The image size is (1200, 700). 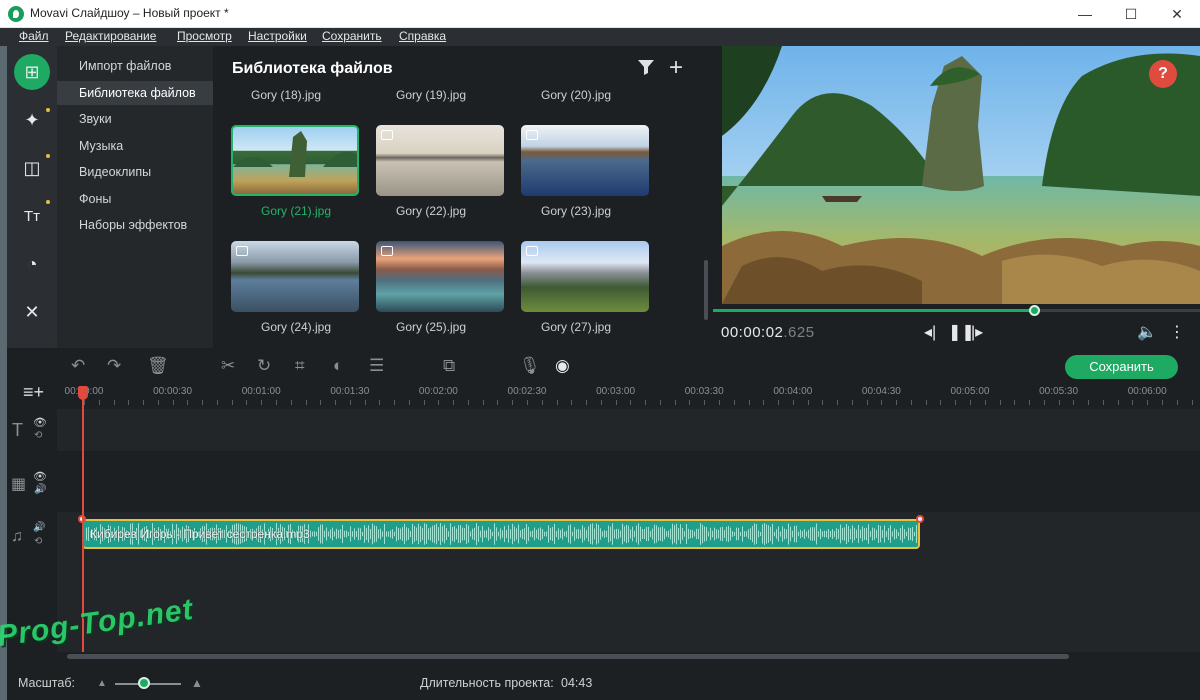 What do you see at coordinates (34, 36) in the screenshot?
I see `menu-file: Файл` at bounding box center [34, 36].